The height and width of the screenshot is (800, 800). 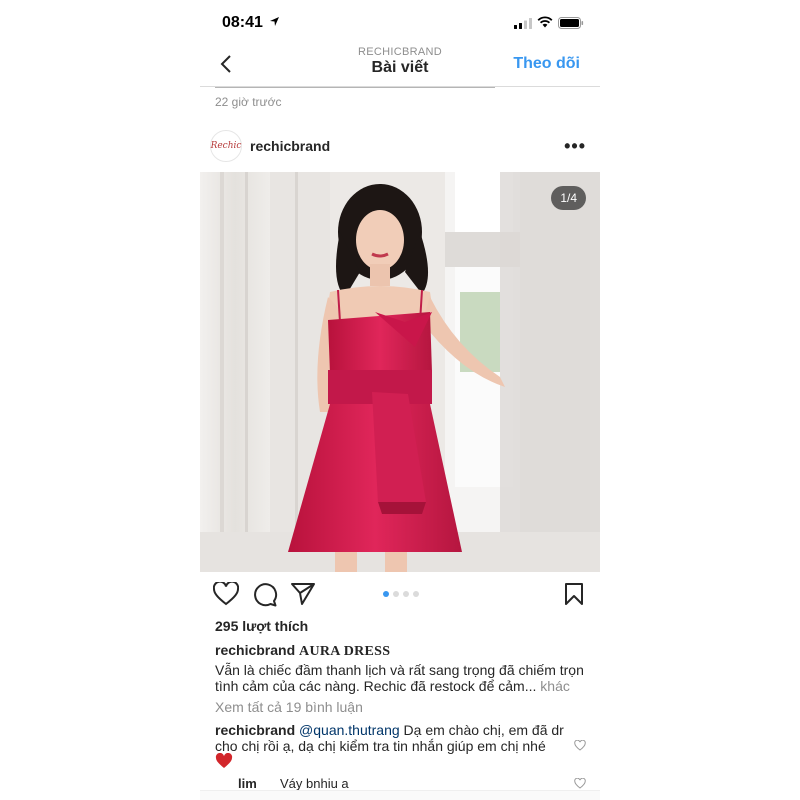 I want to click on post-username: rechicbrand, so click(x=290, y=146).